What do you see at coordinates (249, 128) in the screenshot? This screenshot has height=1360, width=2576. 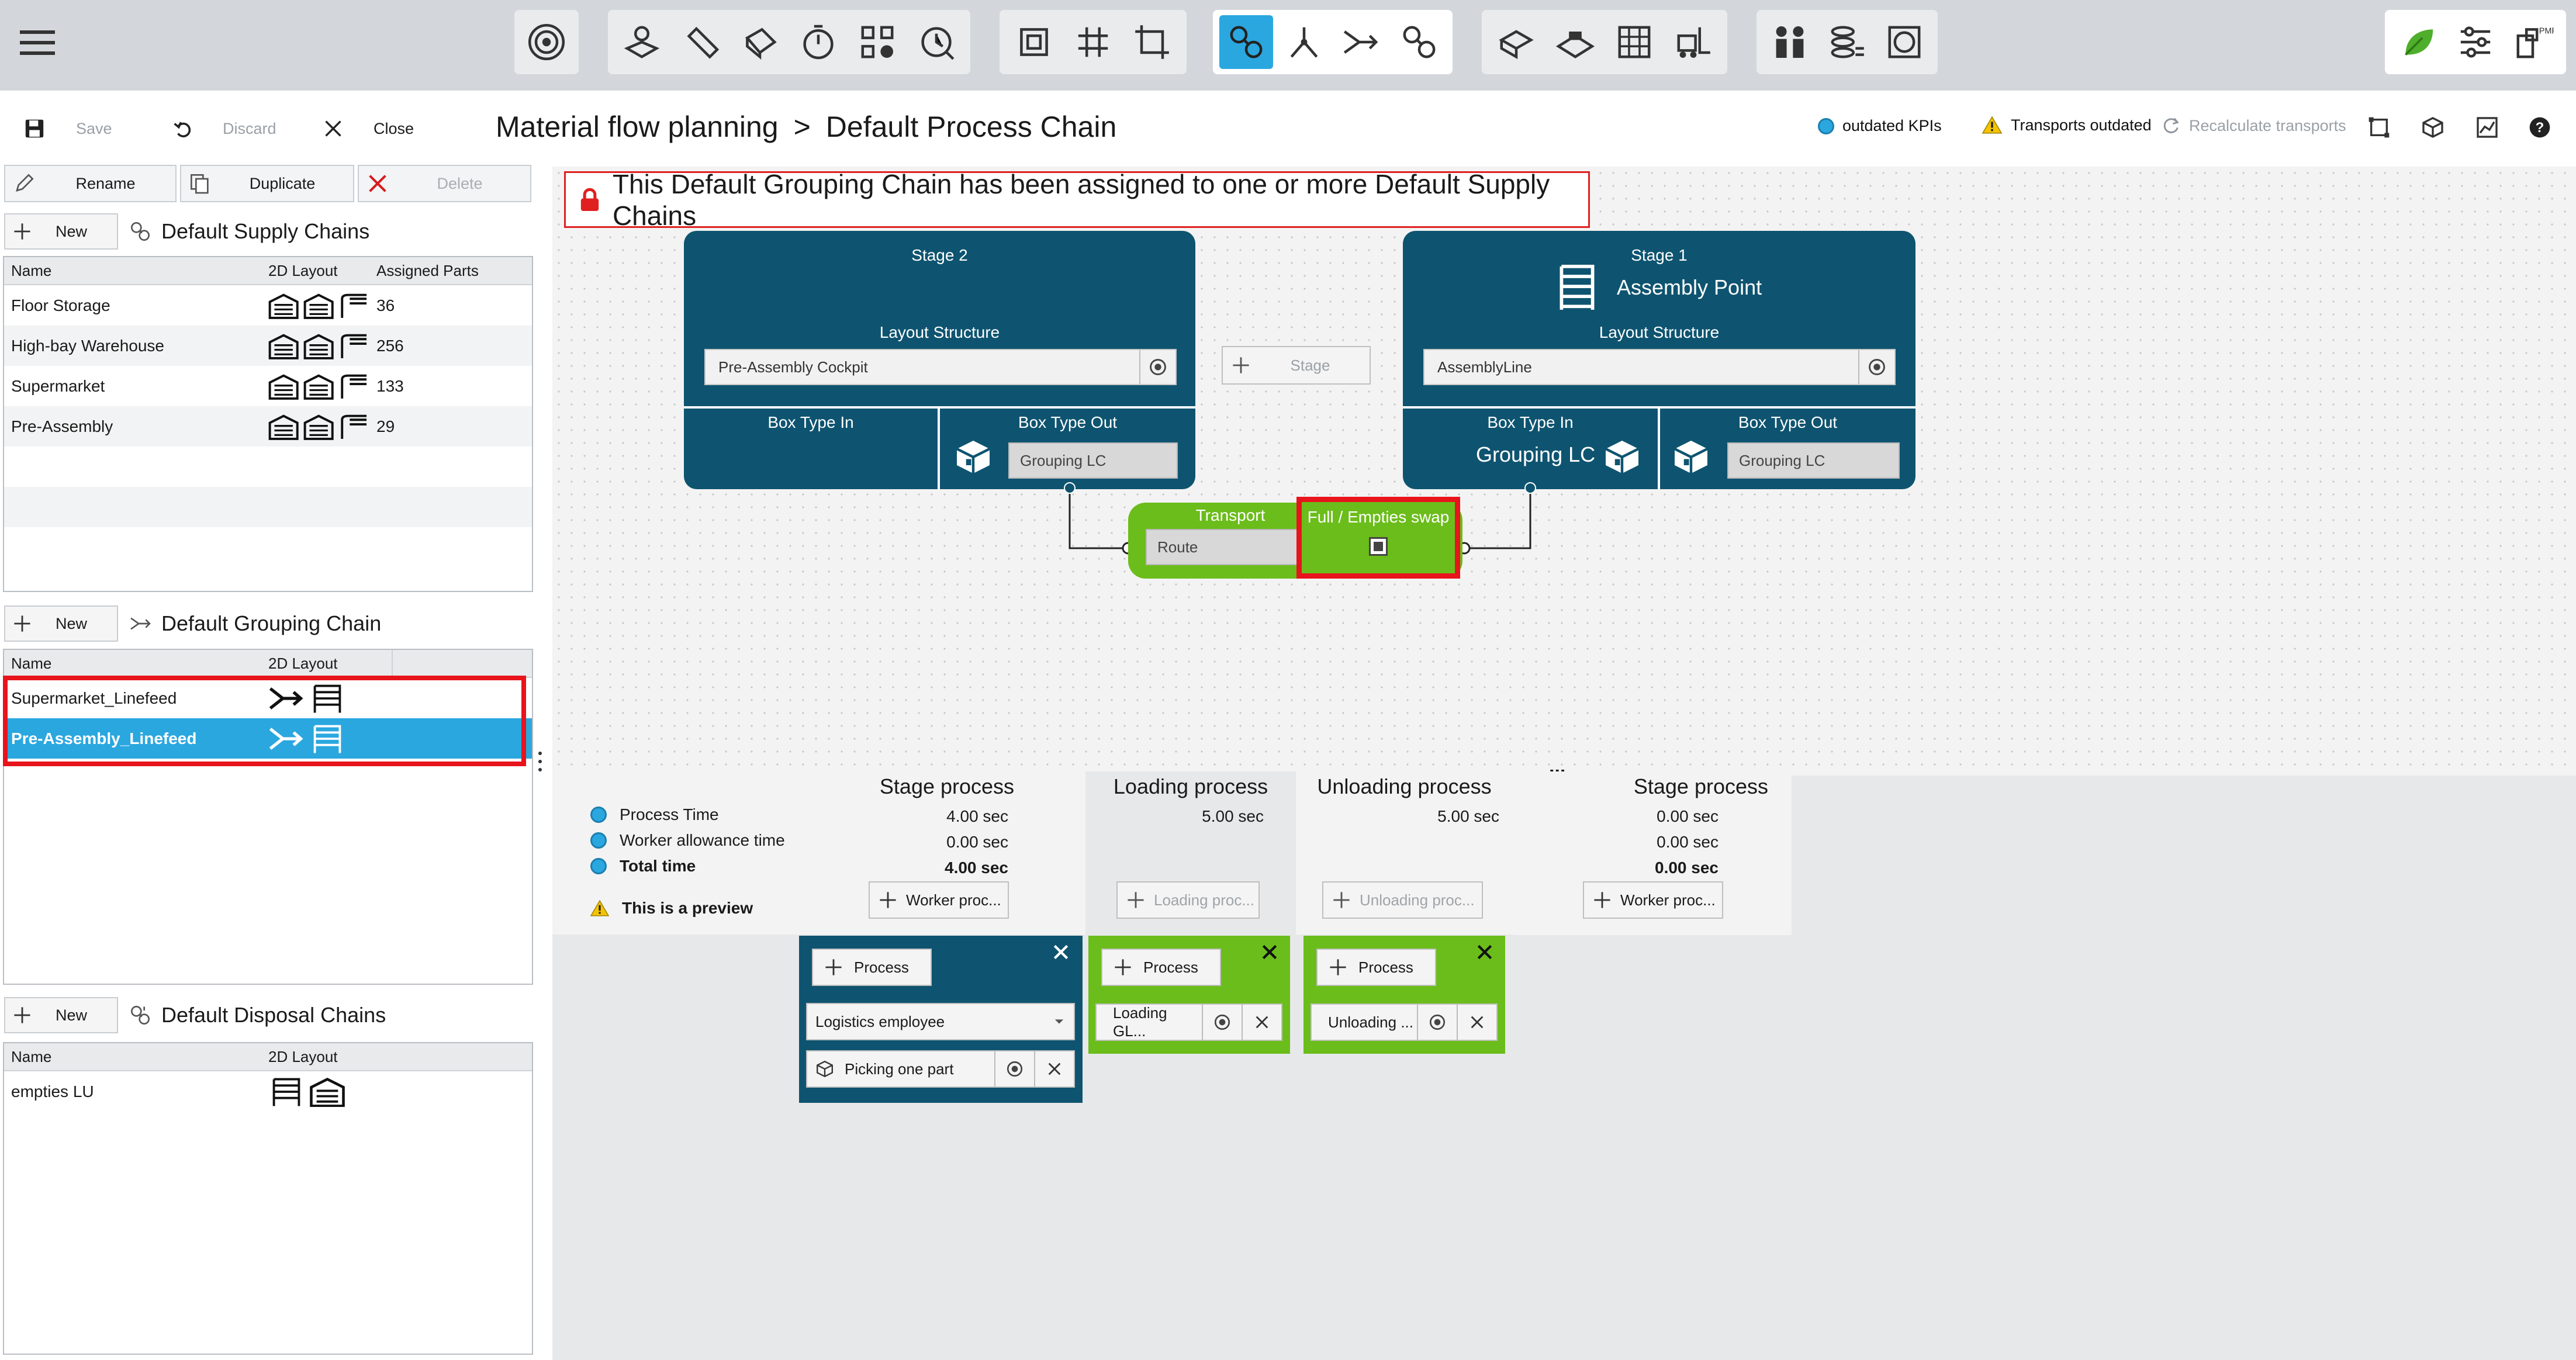 I see `discard-label: Discard` at bounding box center [249, 128].